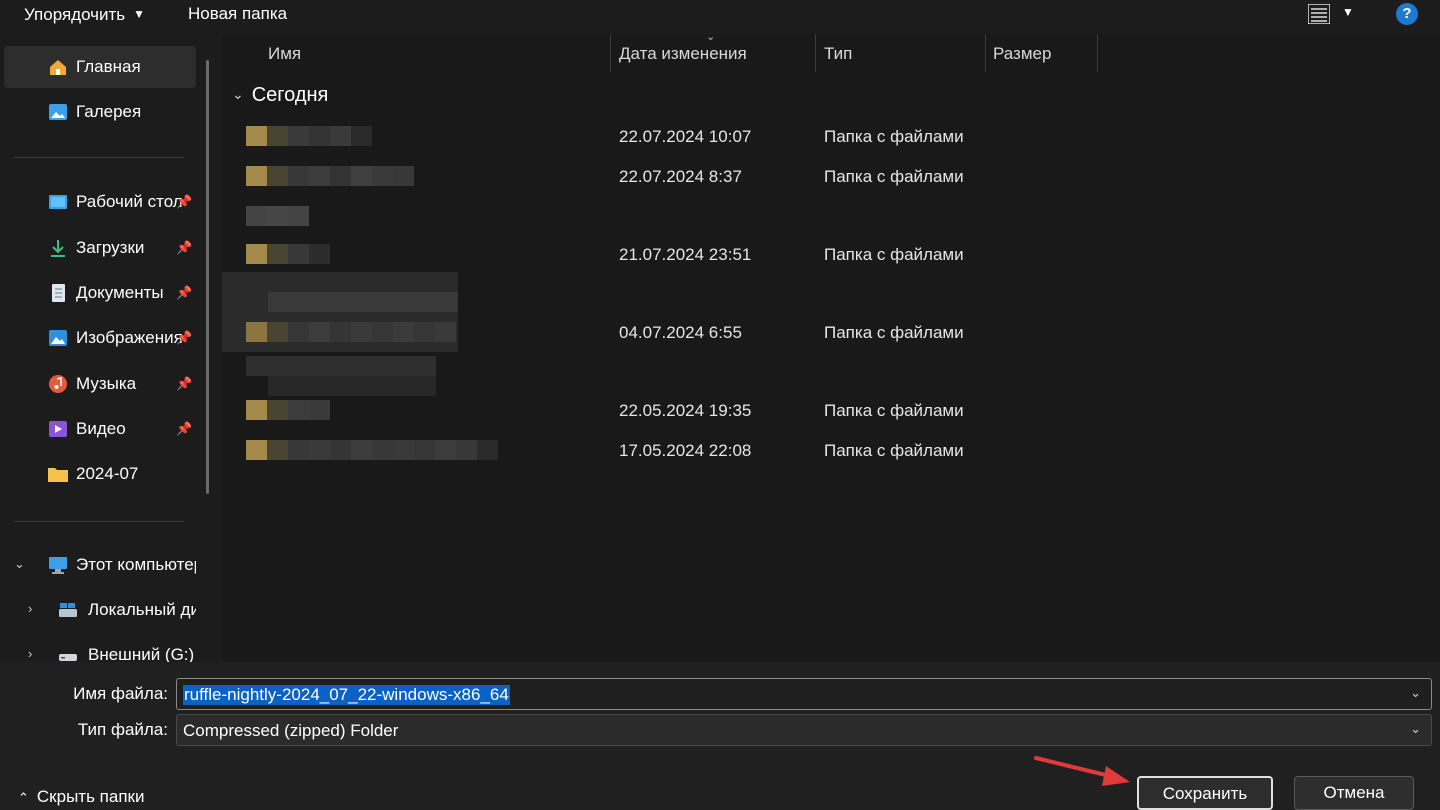  Describe the element at coordinates (139, 14) in the screenshot. I see `chevron-down-icon: ▼` at that location.